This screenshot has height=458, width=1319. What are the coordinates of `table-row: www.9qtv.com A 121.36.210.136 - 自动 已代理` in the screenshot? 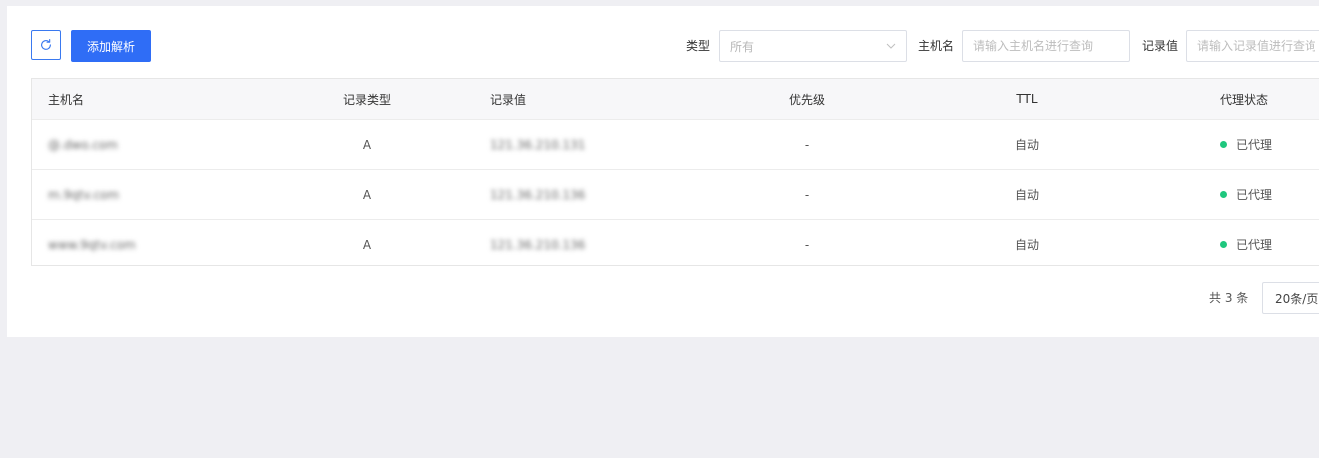 It's located at (675, 244).